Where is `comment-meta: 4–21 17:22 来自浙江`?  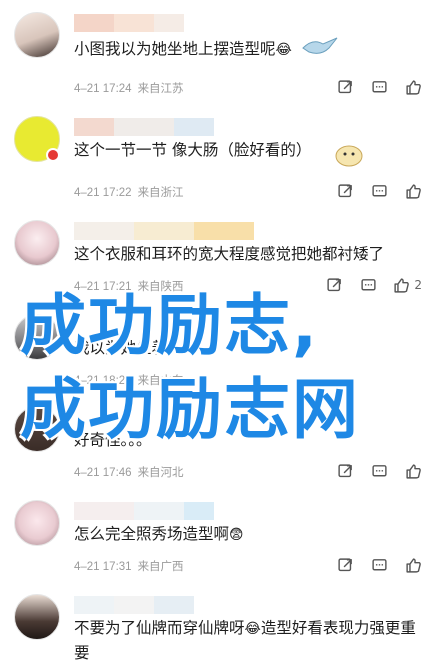 comment-meta: 4–21 17:22 来自浙江 is located at coordinates (132, 192).